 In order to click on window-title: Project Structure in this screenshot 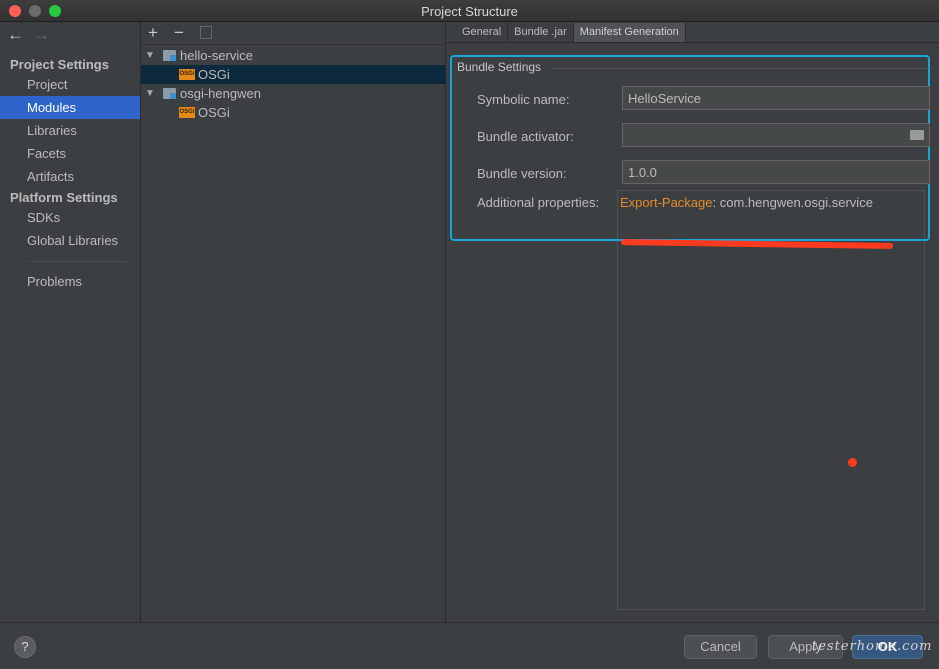, I will do `click(469, 11)`.